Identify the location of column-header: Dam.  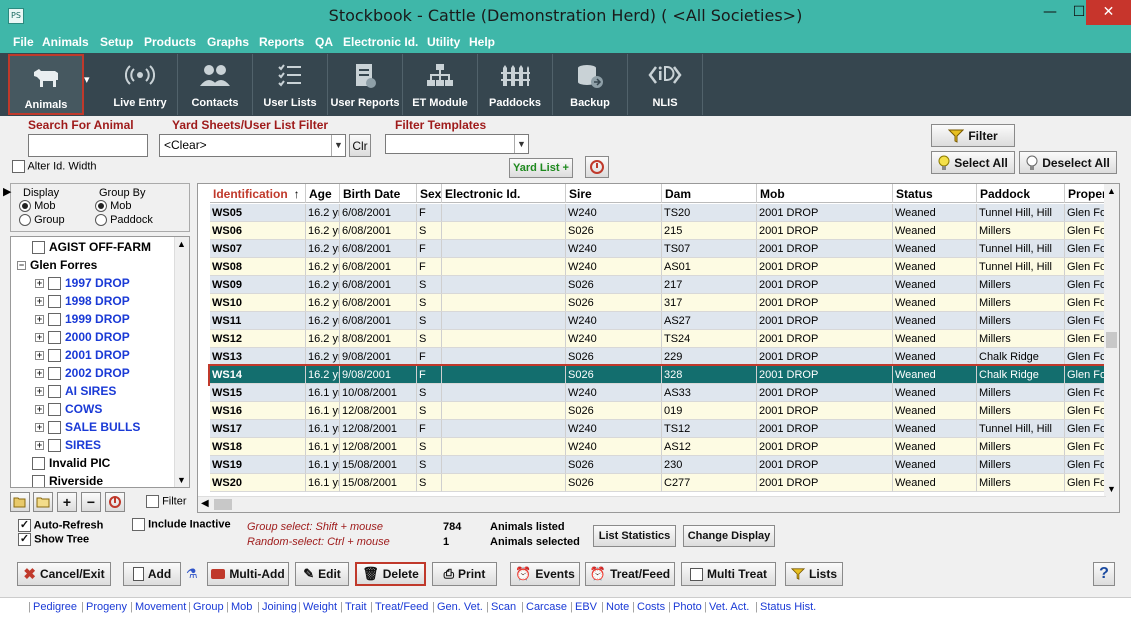
(709, 193).